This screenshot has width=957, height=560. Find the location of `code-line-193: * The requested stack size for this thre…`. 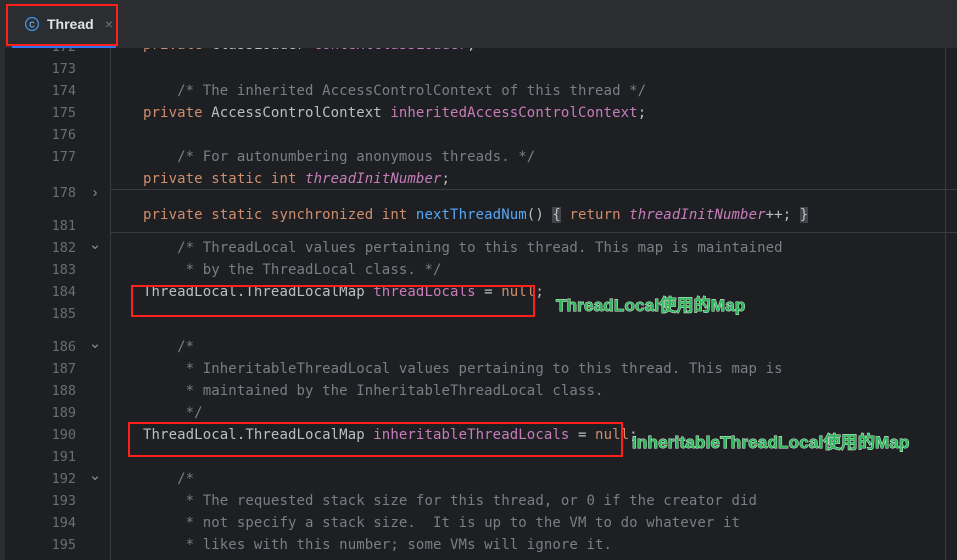

code-line-193: * The requested stack size for this thre… is located at coordinates (450, 501).